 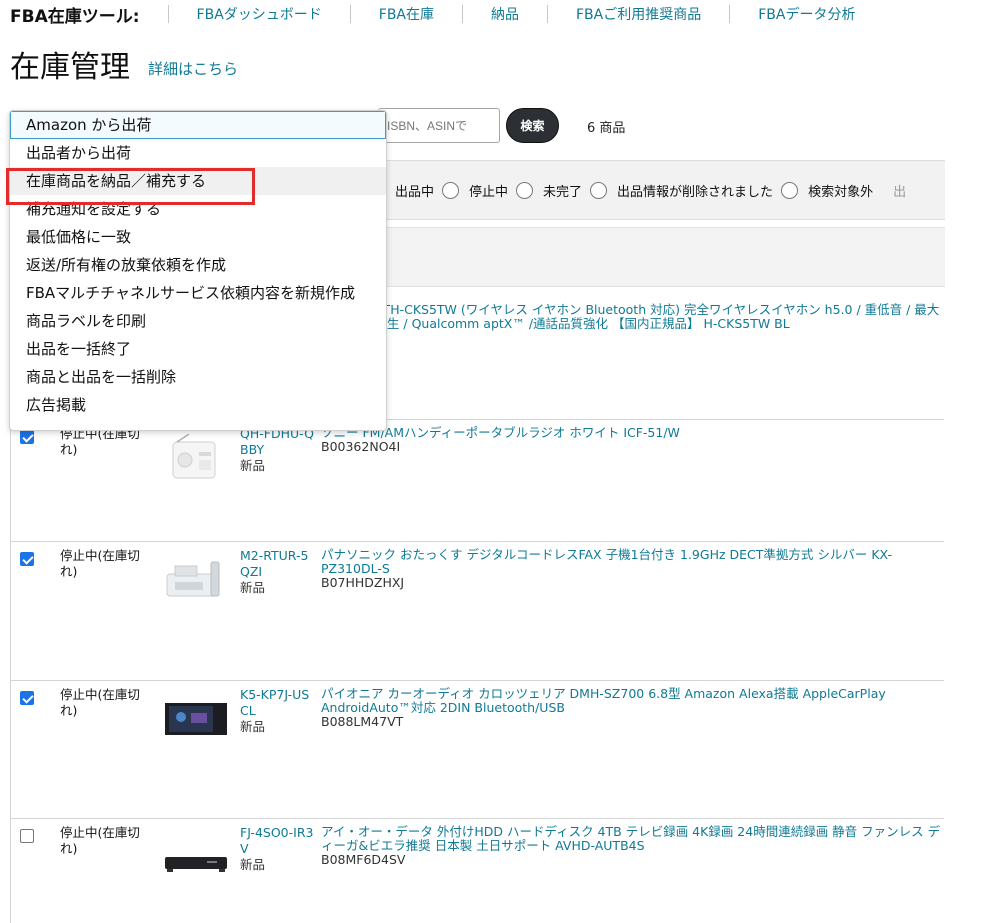 I want to click on asin: B07HHDZHXJ, so click(x=363, y=582).